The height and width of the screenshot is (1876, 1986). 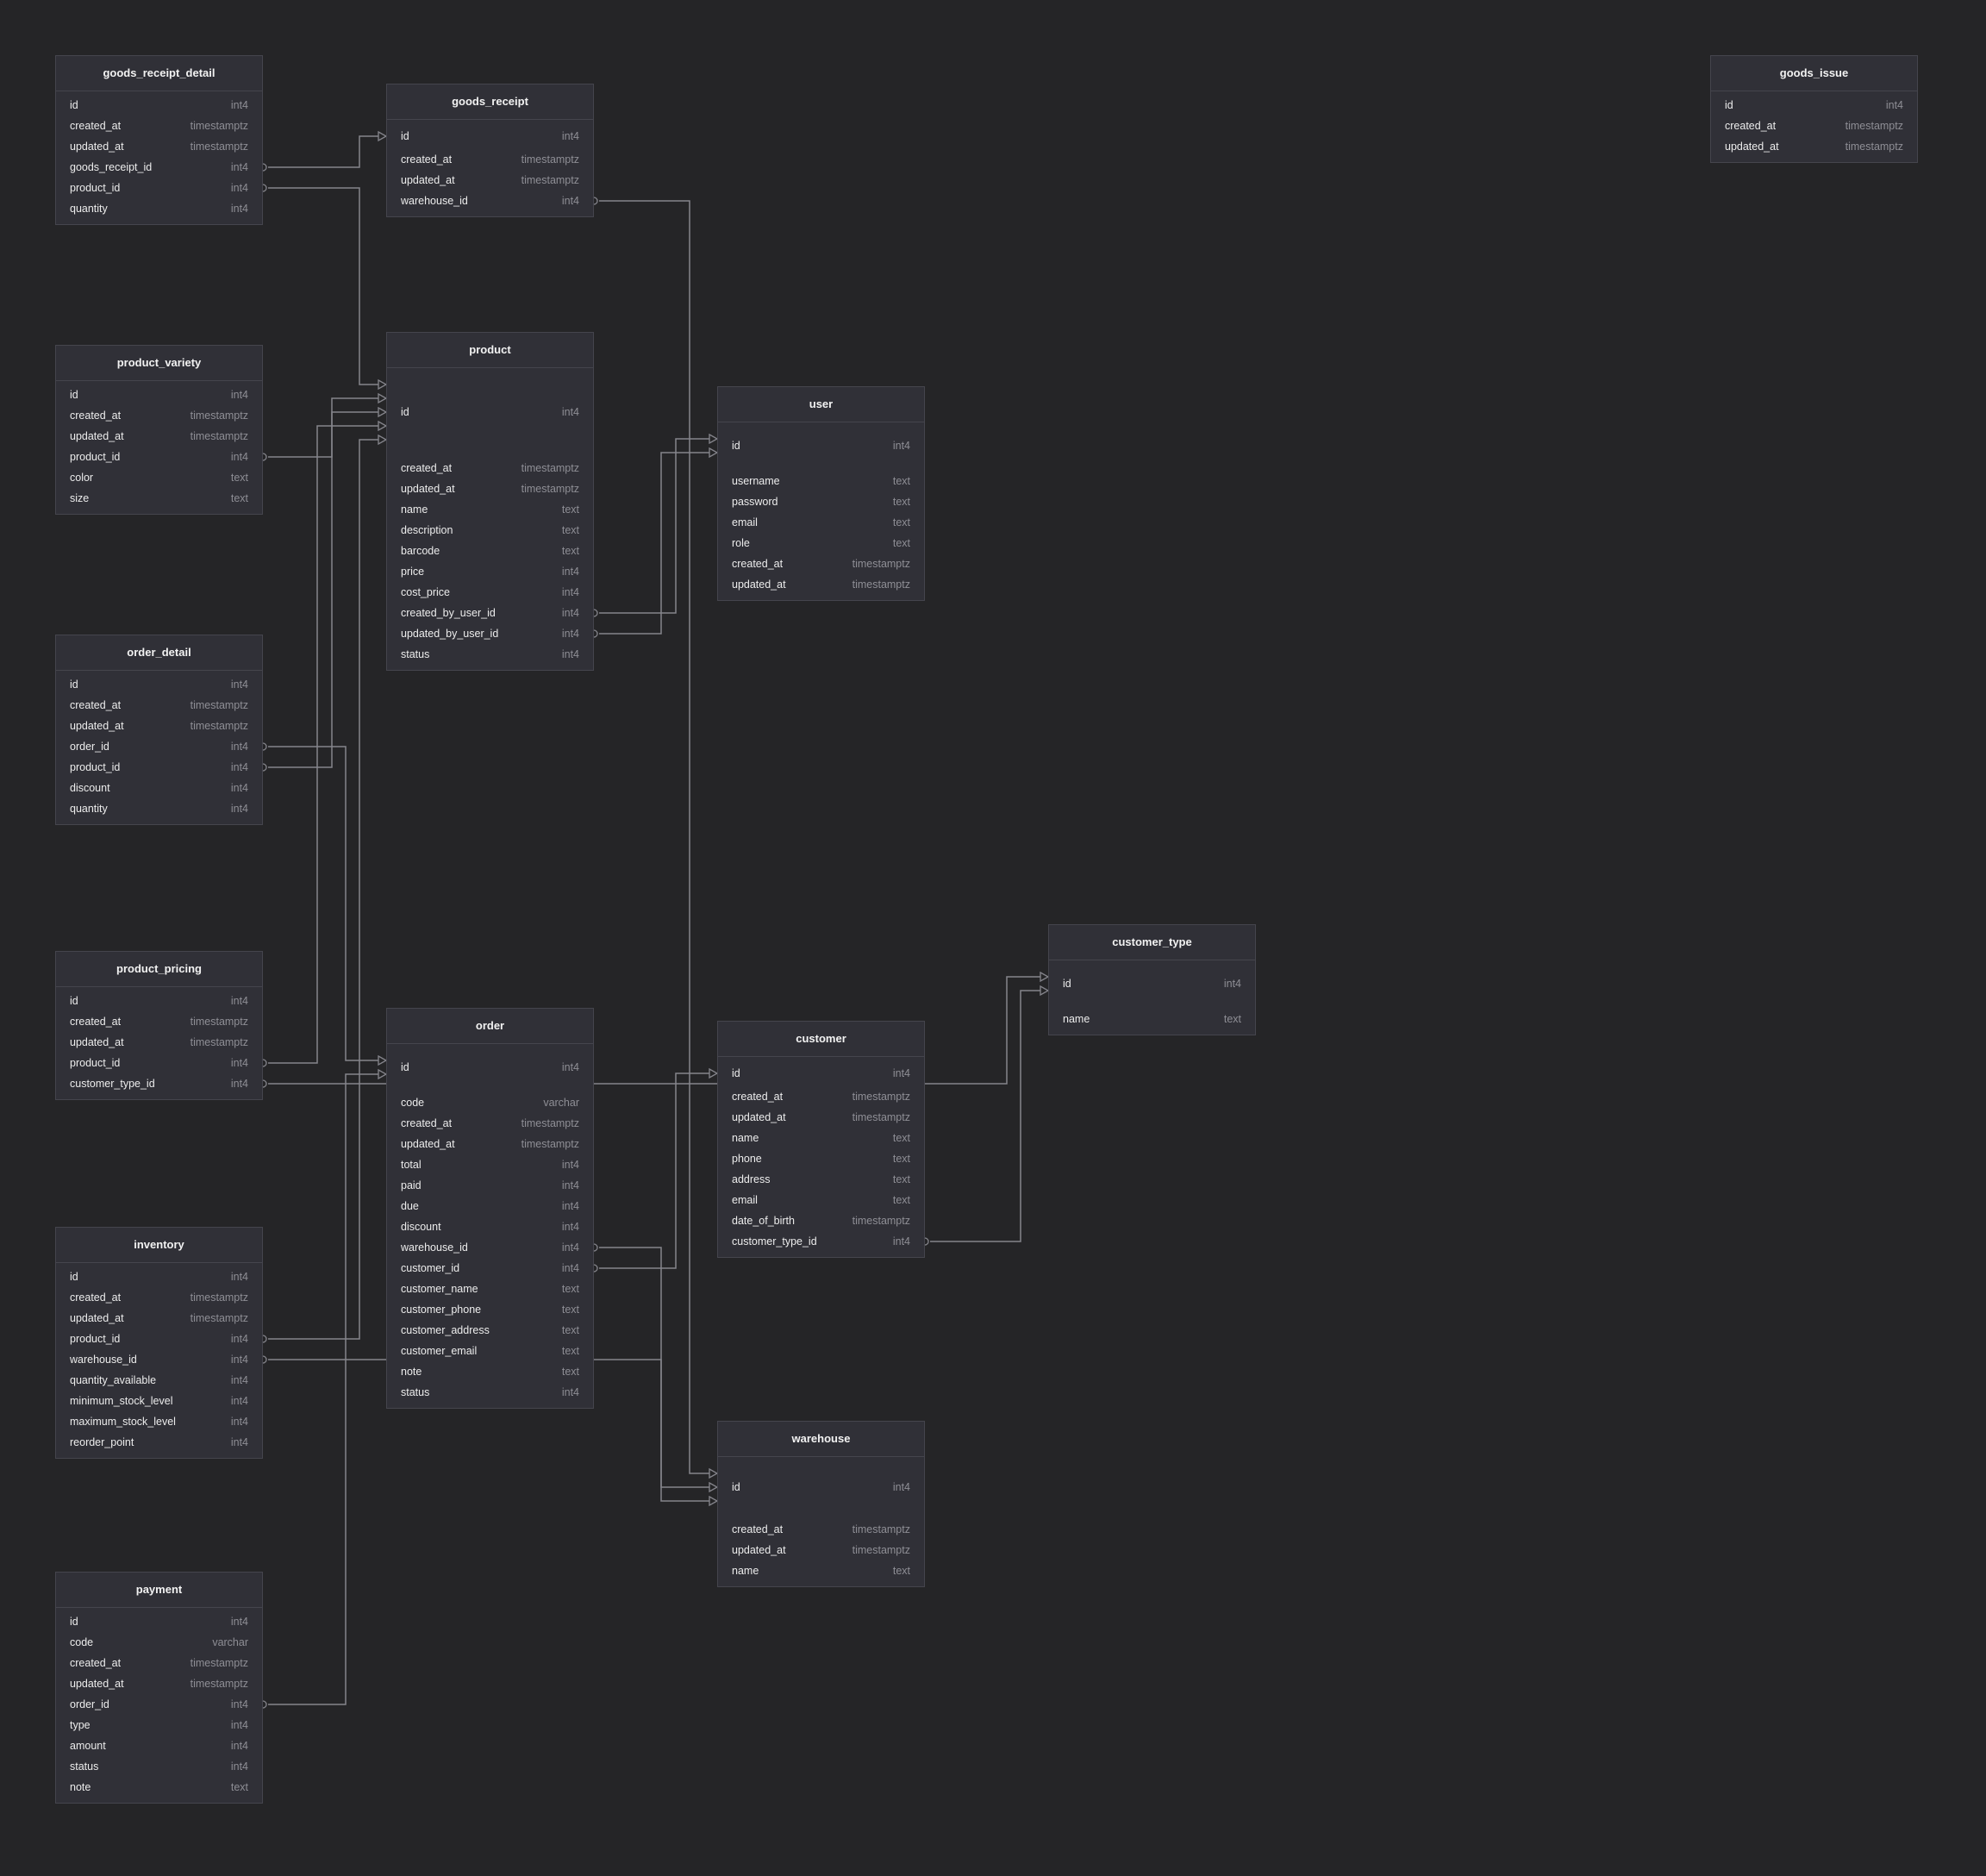 I want to click on column-row: minimum_stock_level int4, so click(x=159, y=1401).